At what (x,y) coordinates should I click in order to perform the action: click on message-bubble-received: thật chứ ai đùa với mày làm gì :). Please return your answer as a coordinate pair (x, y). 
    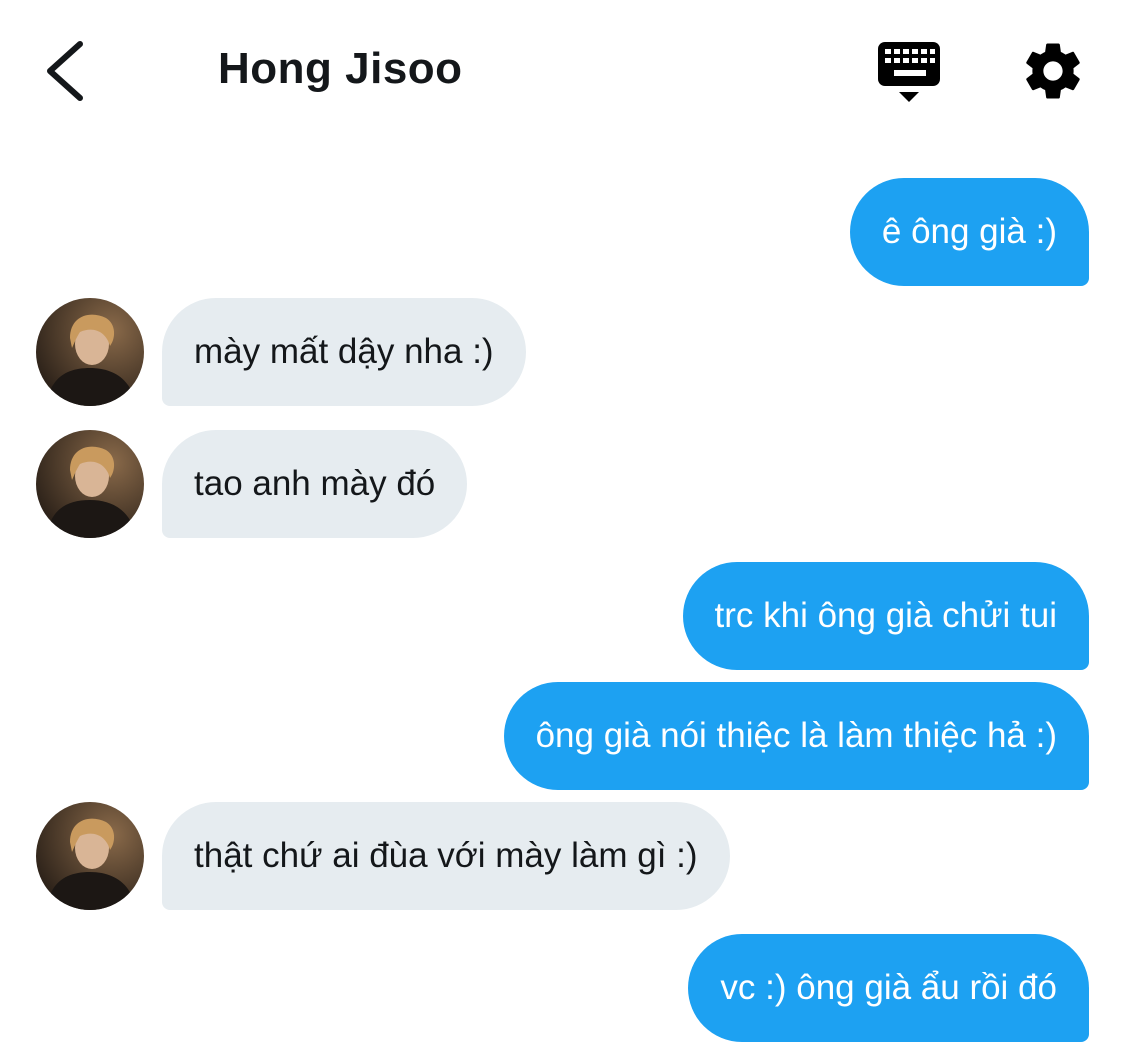
    Looking at the image, I should click on (446, 856).